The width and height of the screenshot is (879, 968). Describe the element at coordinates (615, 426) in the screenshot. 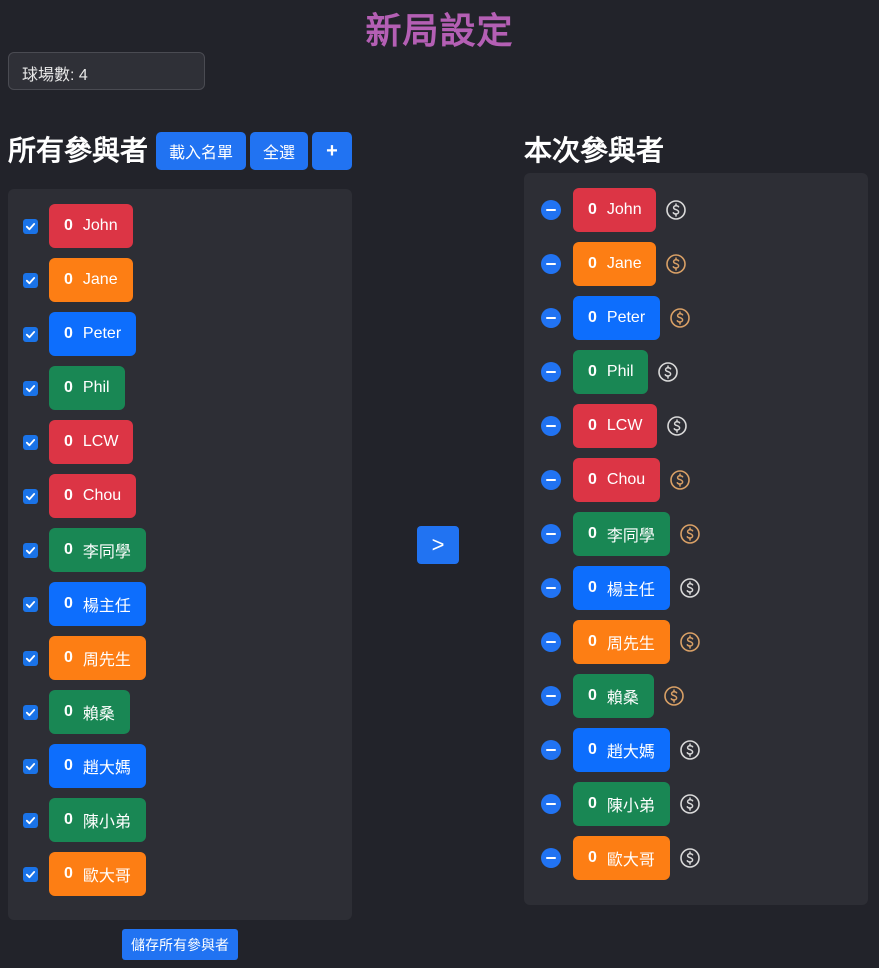

I see `right-player-chip: 0 LCW` at that location.